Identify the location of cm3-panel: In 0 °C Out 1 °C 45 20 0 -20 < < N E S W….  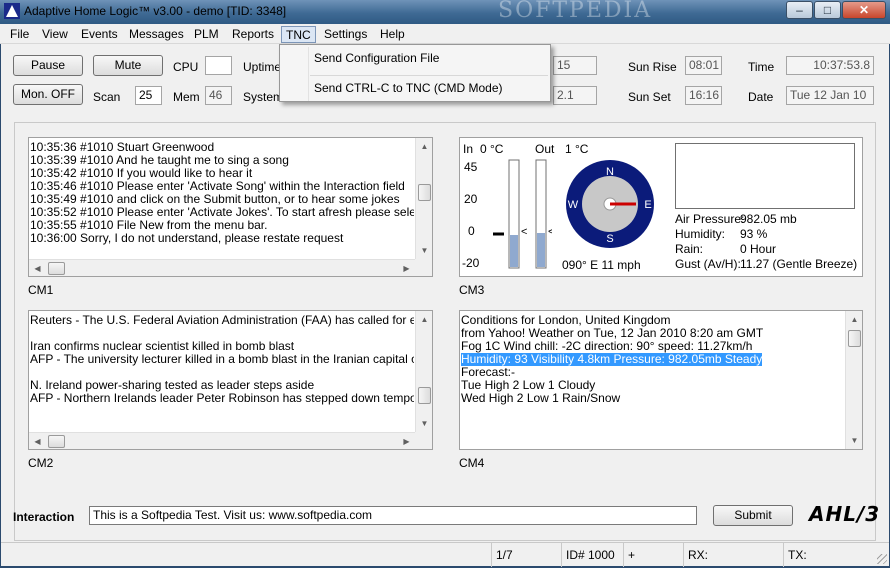
(661, 207).